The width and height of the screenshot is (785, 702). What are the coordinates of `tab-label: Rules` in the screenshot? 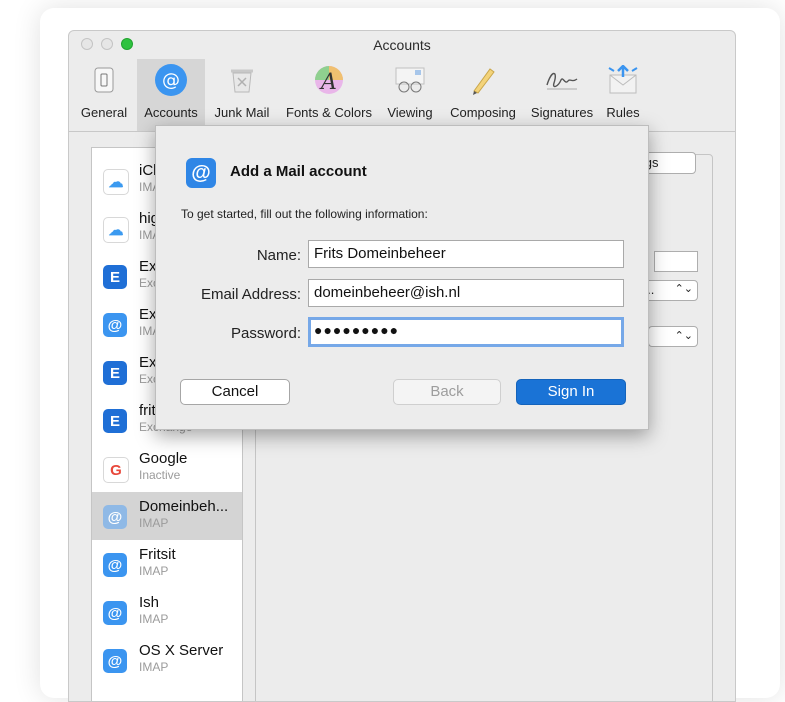 It's located at (623, 112).